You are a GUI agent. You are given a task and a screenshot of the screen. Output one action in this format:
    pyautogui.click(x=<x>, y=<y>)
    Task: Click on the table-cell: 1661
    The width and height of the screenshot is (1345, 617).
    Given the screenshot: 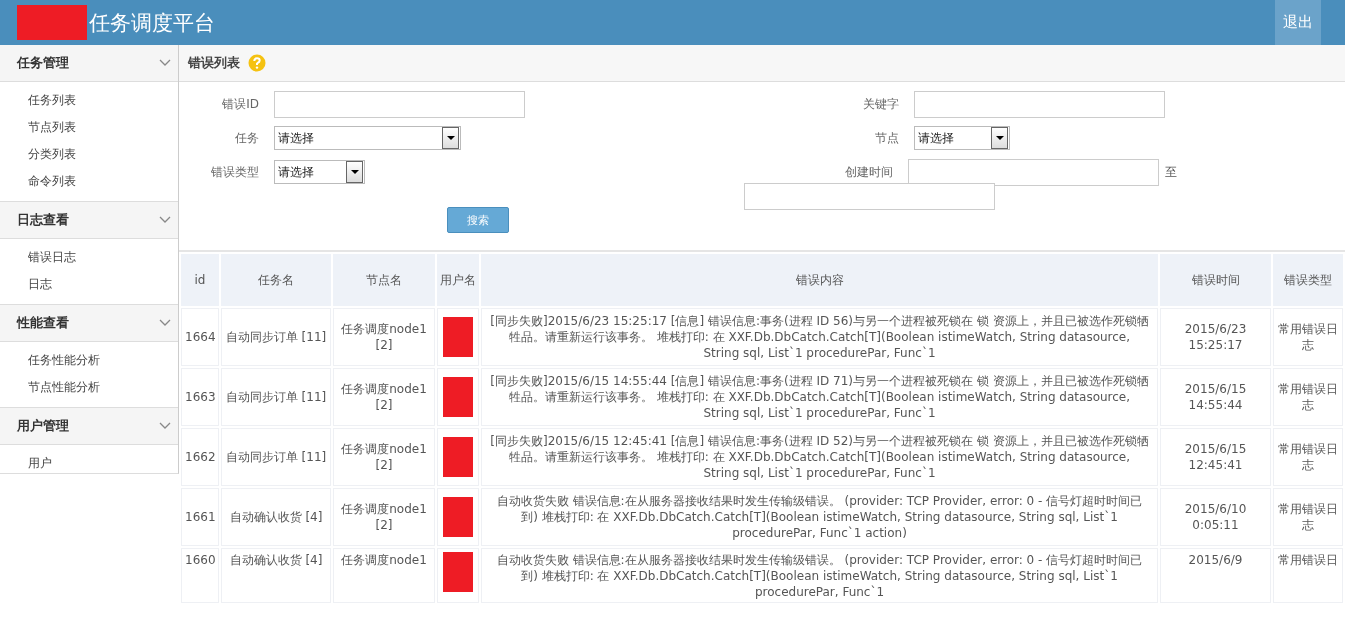 What is the action you would take?
    pyautogui.click(x=200, y=517)
    